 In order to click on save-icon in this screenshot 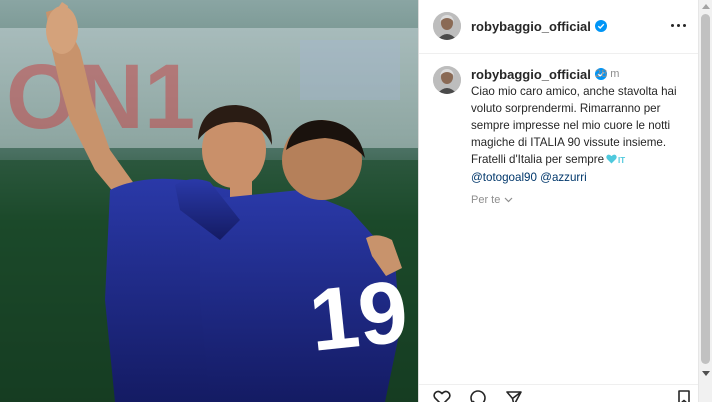, I will do `click(684, 395)`.